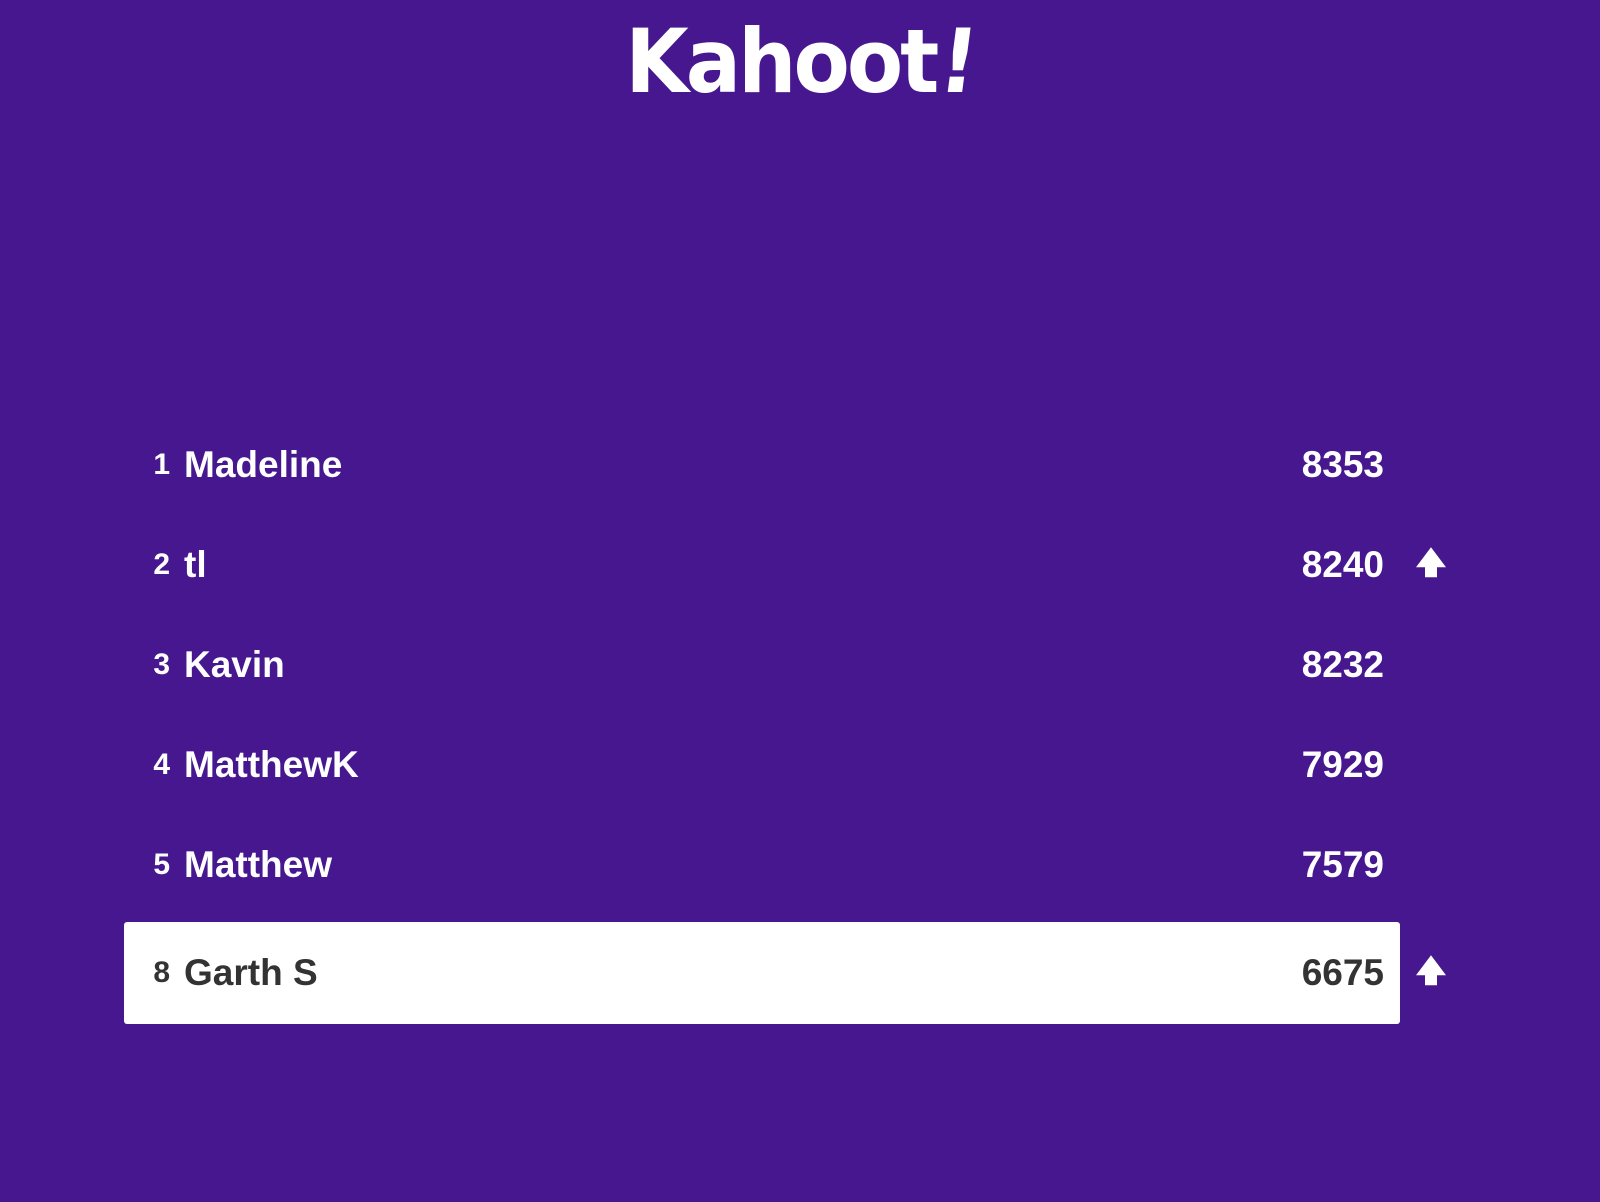 The height and width of the screenshot is (1202, 1600). What do you see at coordinates (161, 664) in the screenshot?
I see `row-rank: 3` at bounding box center [161, 664].